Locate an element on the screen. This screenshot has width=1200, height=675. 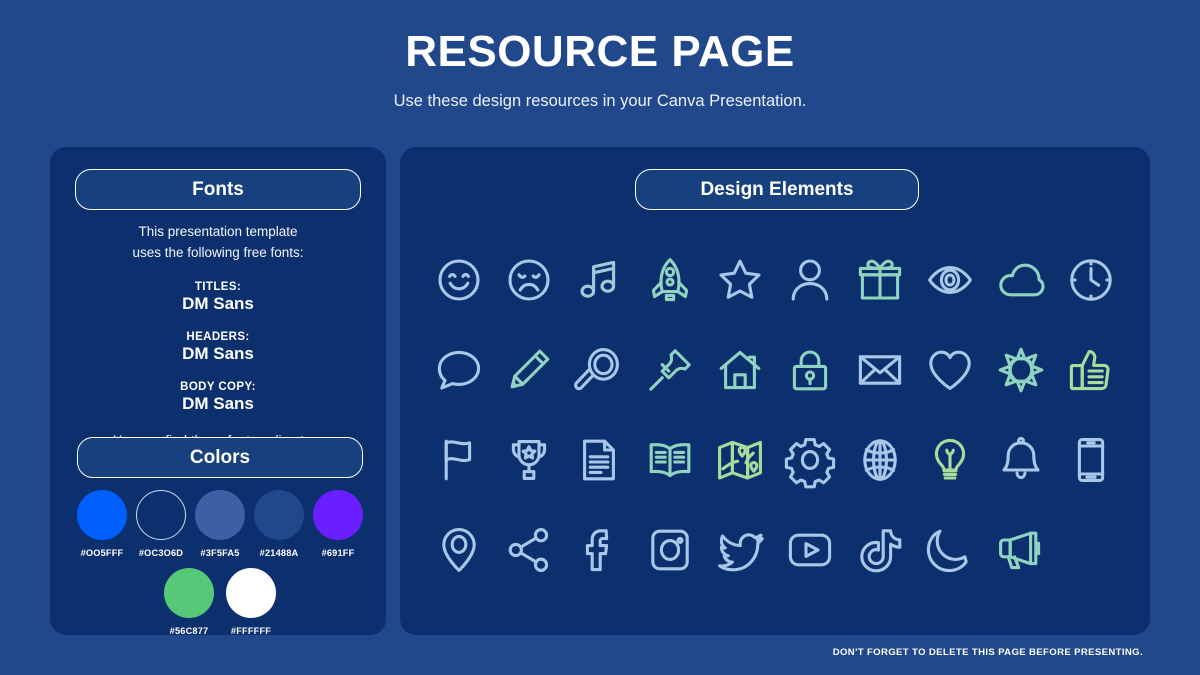
magnifier-icon is located at coordinates (599, 370).